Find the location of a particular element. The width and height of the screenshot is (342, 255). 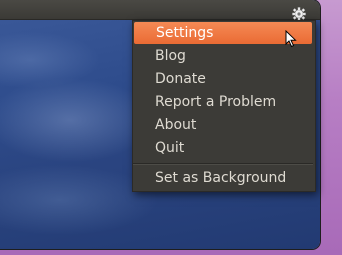

menu-item-quit: Quit is located at coordinates (223, 148).